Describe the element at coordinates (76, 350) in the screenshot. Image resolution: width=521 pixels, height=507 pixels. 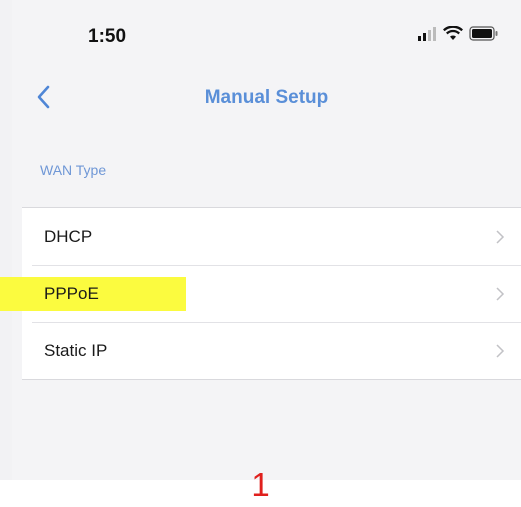
I see `wan-option-label: Static IP` at that location.